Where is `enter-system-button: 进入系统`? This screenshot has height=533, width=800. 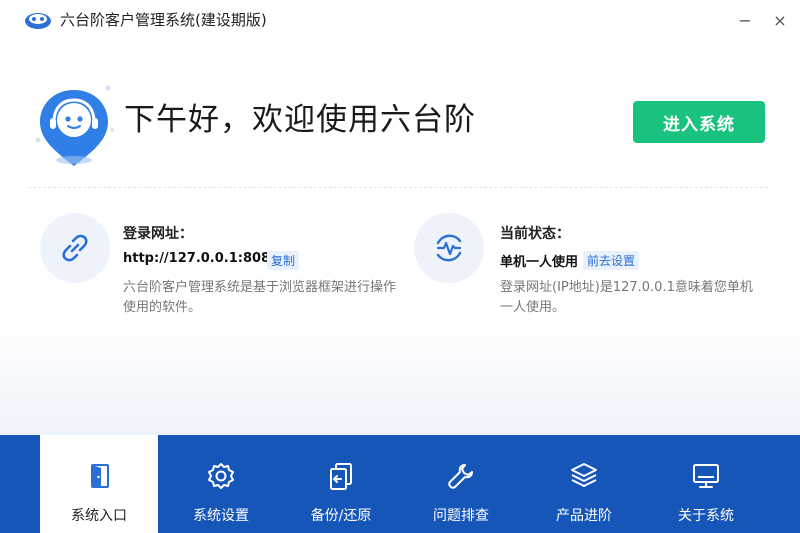
enter-system-button: 进入系统 is located at coordinates (699, 122).